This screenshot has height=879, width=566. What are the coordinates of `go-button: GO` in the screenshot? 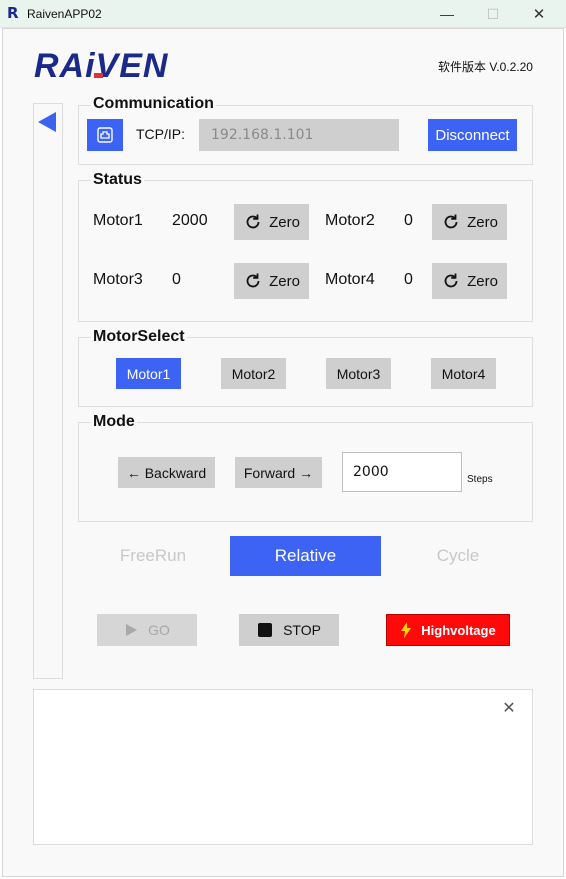 It's located at (147, 630).